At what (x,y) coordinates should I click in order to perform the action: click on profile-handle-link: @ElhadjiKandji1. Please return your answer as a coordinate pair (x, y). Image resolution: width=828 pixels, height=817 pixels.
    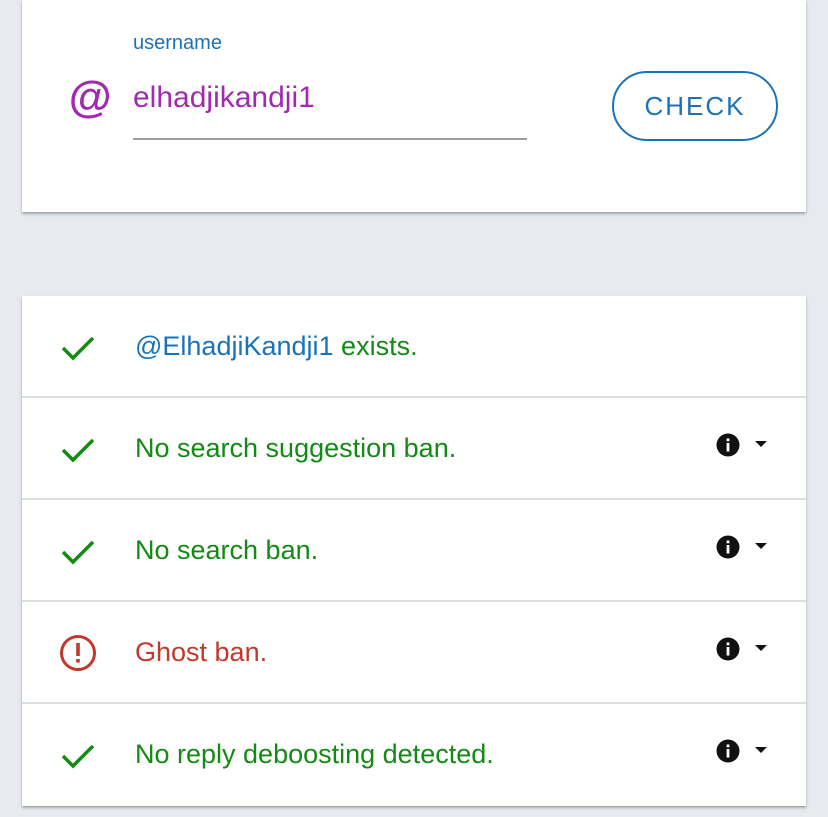
    Looking at the image, I should click on (234, 346).